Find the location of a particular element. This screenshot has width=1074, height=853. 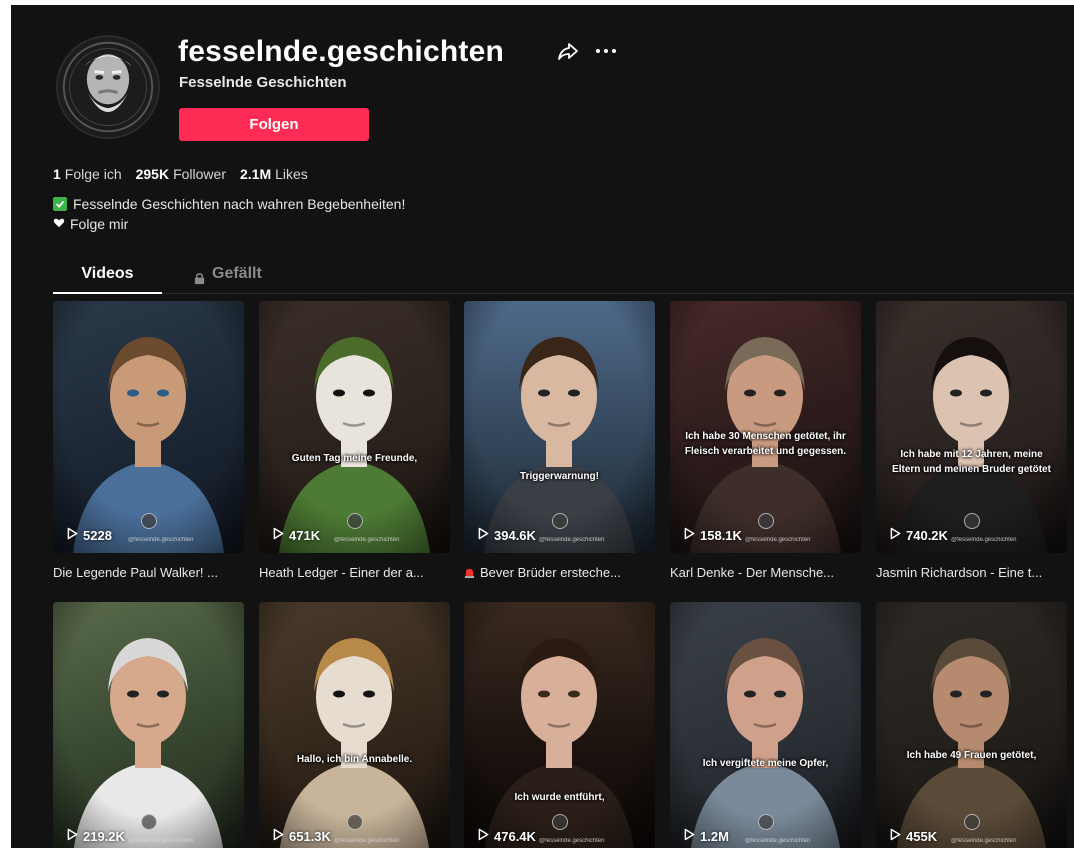

more-options-icon is located at coordinates (606, 51).